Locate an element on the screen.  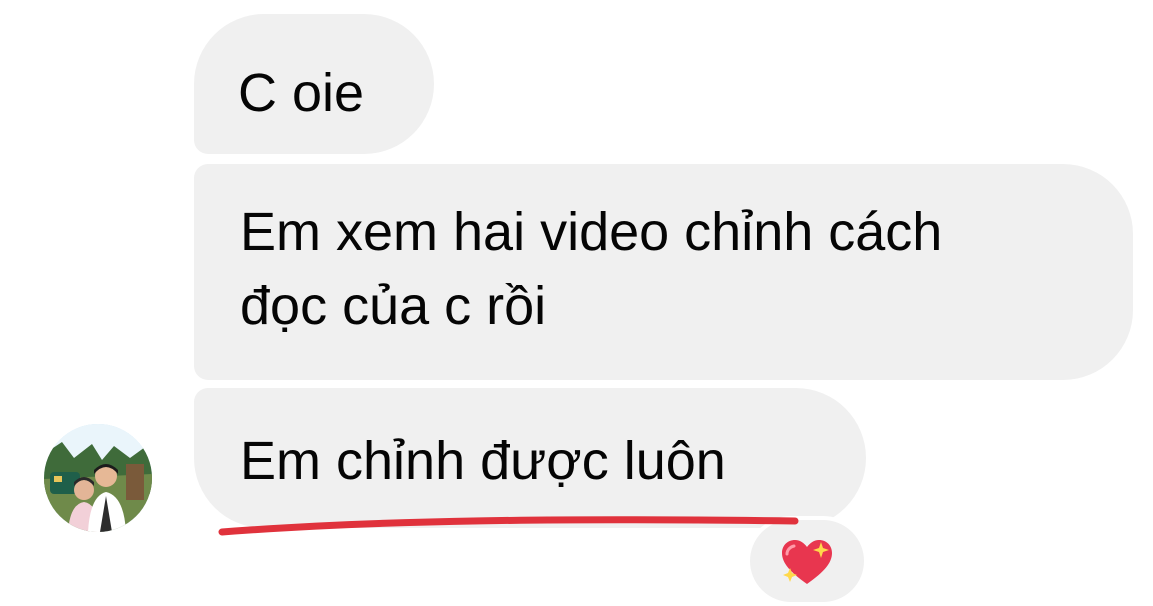
message-bubble: C oie is located at coordinates (314, 84).